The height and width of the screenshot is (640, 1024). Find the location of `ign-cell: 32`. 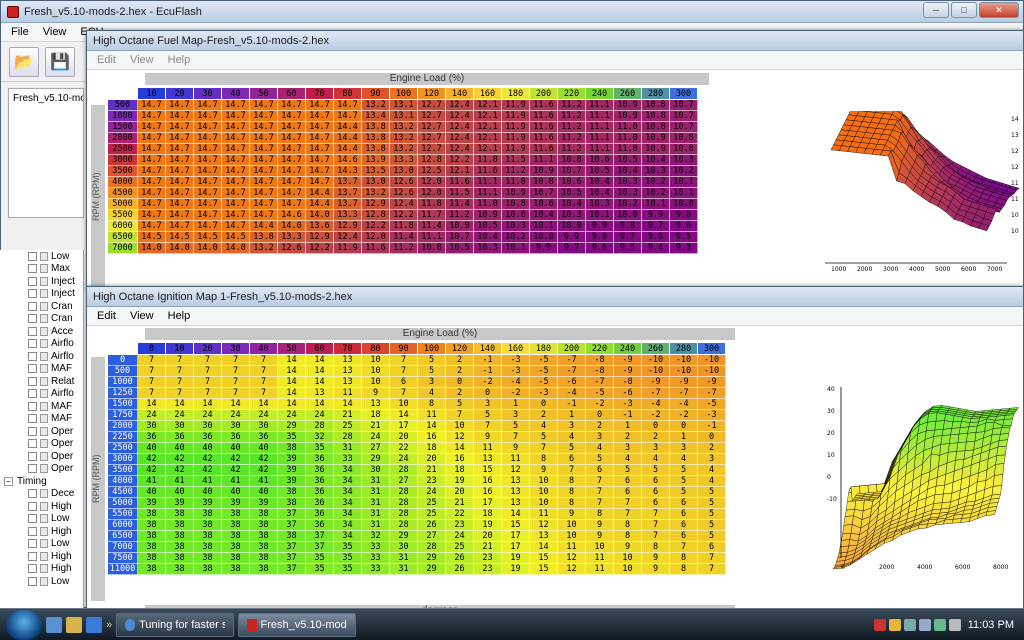

ign-cell: 32 is located at coordinates (319, 437).